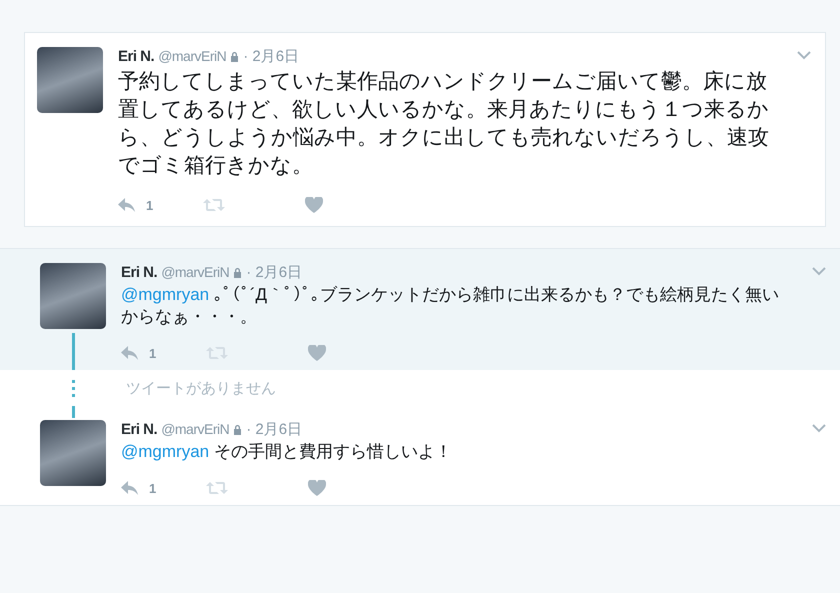 The image size is (840, 593). What do you see at coordinates (450, 306) in the screenshot?
I see `tweet-text: @mgmryan ｡ﾟ(ﾟ´Д｀ﾟ)ﾟ｡ブランケットだから雑巾に出来るかも？でも絵柄見たく無いからなぁ・・・。` at bounding box center [450, 306].